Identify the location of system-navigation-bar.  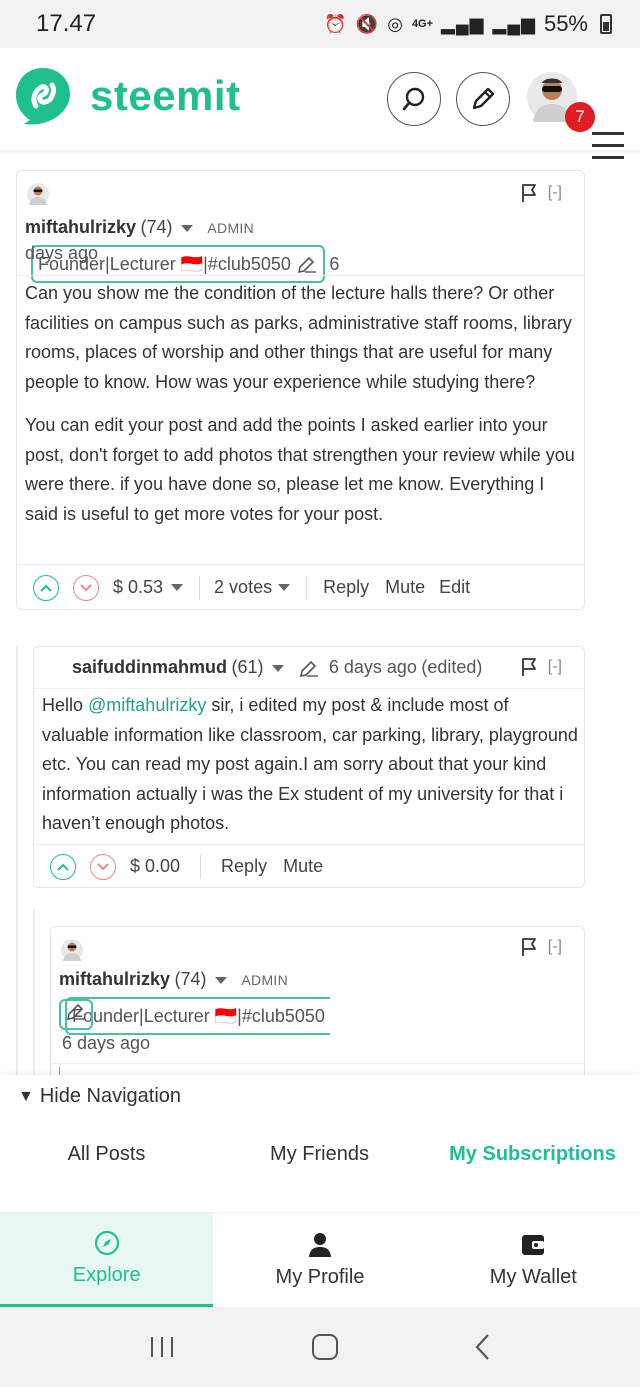
(320, 1347).